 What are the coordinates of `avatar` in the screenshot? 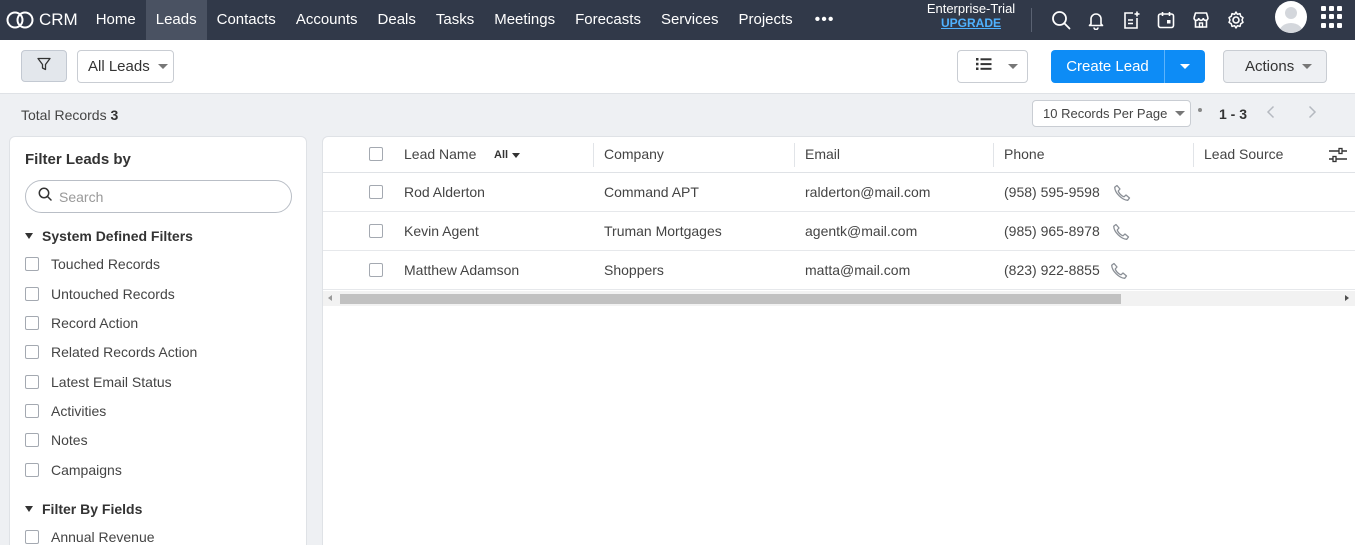 It's located at (1291, 17).